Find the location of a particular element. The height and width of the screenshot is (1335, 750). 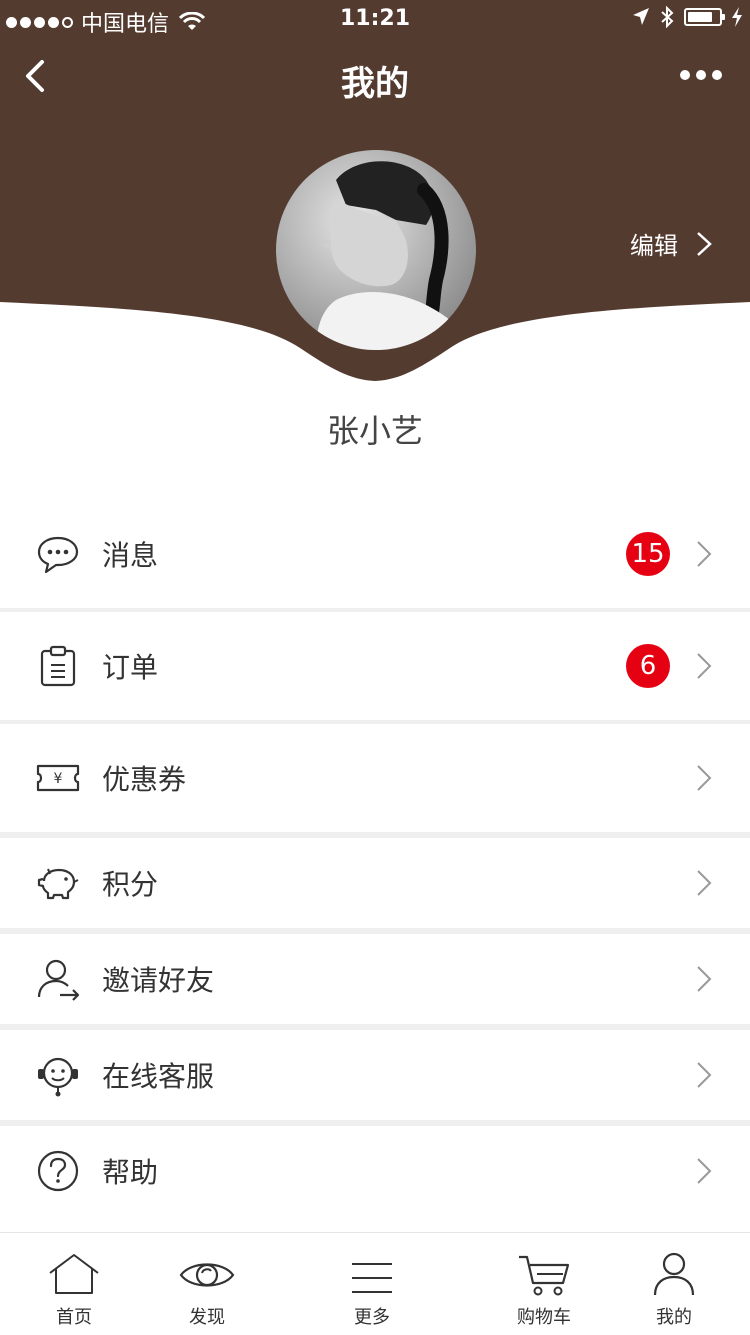

location-arrow-icon is located at coordinates (641, 16).